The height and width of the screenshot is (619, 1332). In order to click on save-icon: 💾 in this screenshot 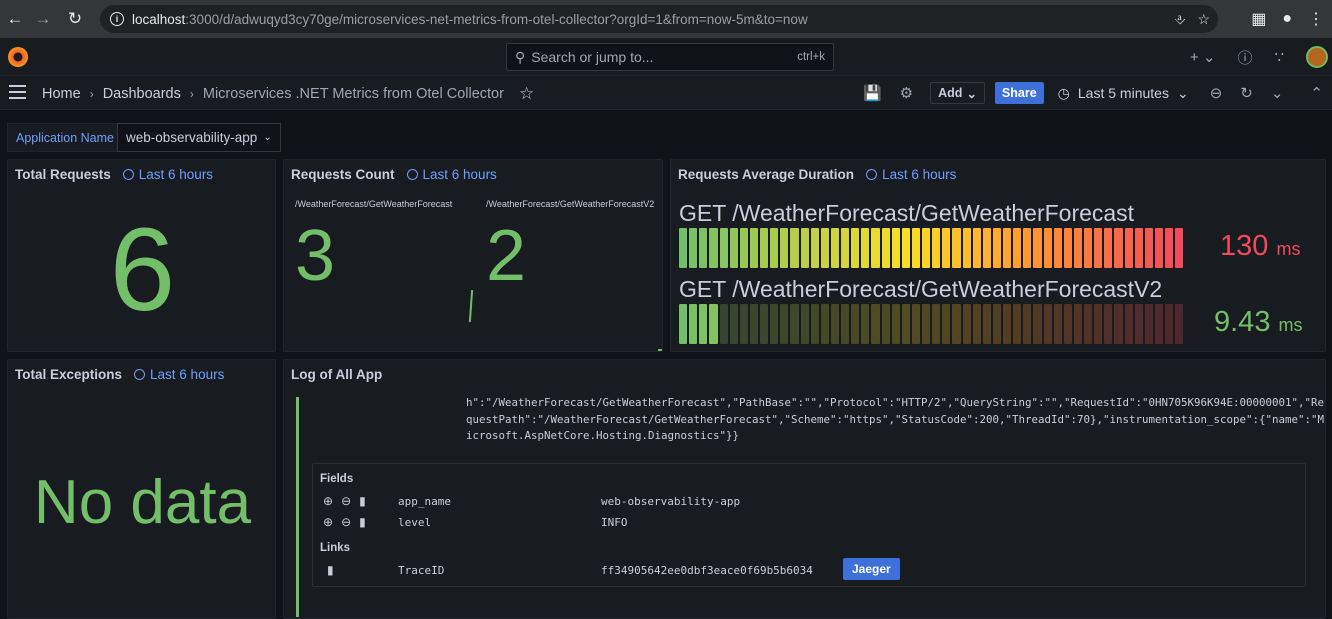, I will do `click(872, 93)`.